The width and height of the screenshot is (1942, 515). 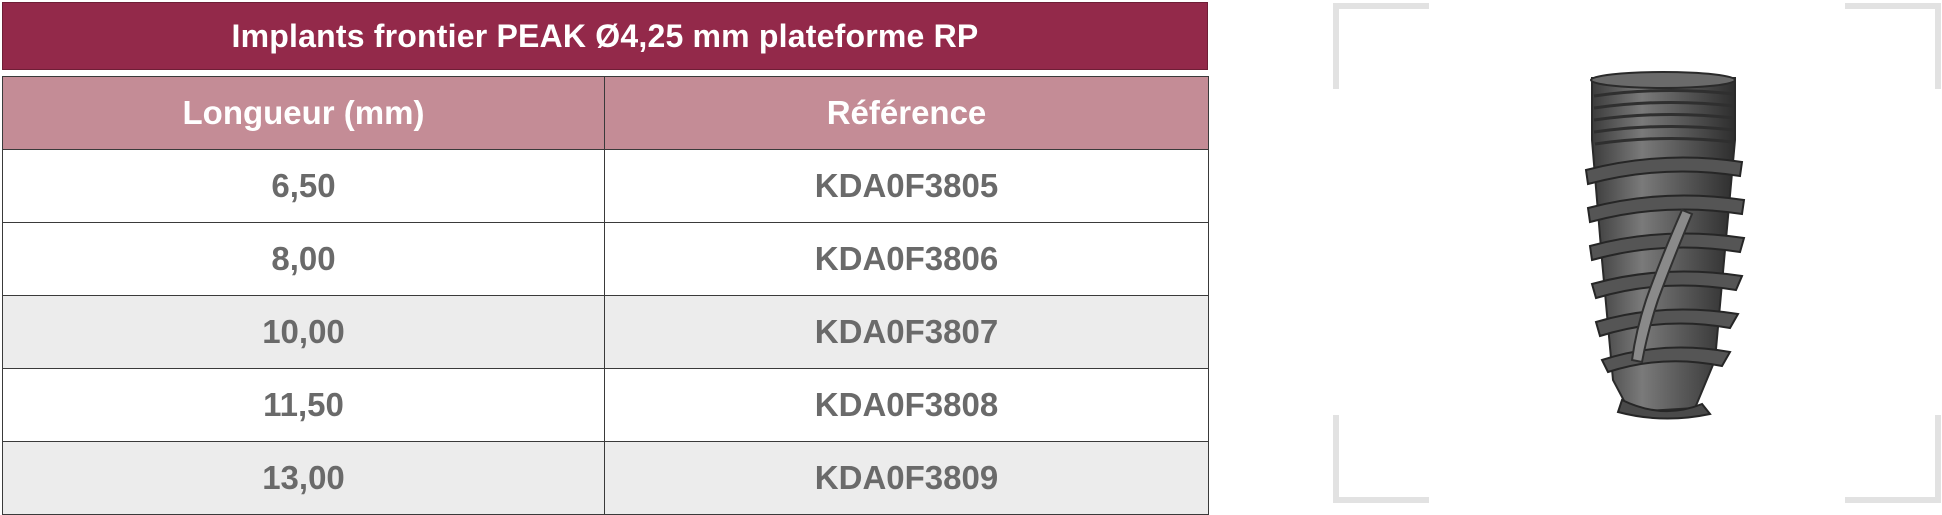 What do you see at coordinates (1665, 245) in the screenshot?
I see `dental-implant-icon` at bounding box center [1665, 245].